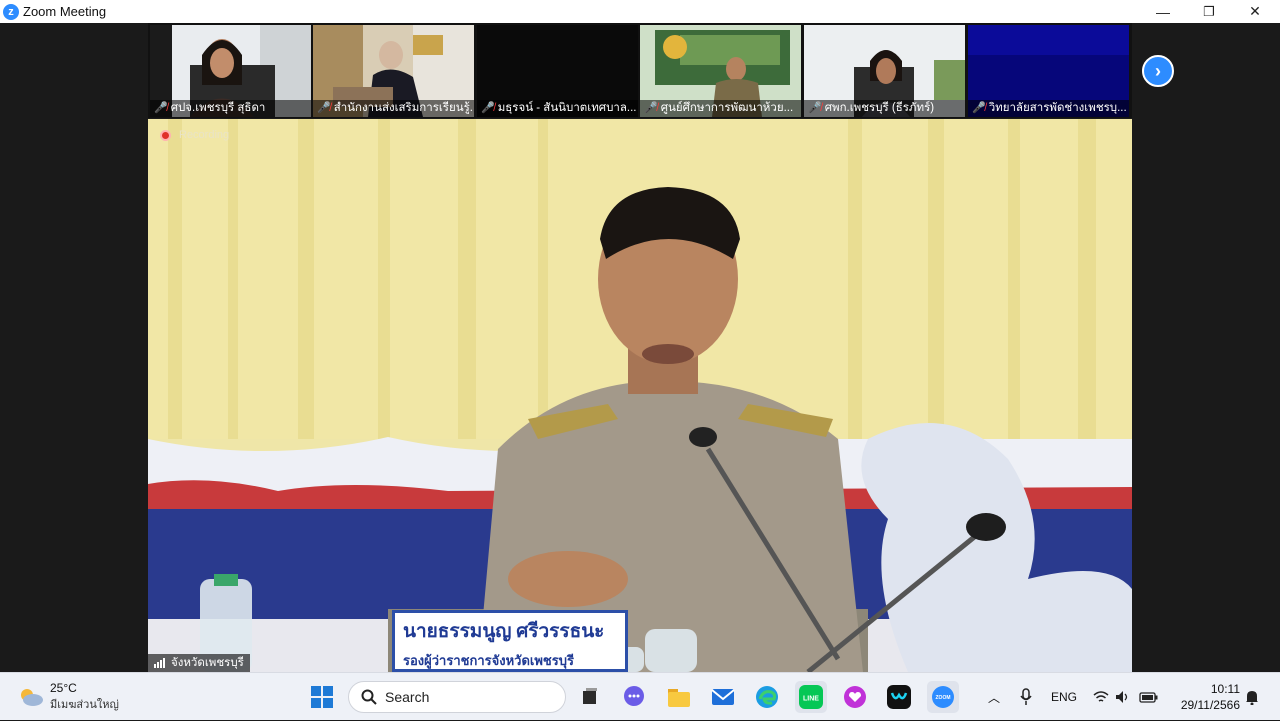 The image size is (1280, 721). I want to click on title-bar: z Zoom Meeting — ❐ ✕, so click(640, 11).